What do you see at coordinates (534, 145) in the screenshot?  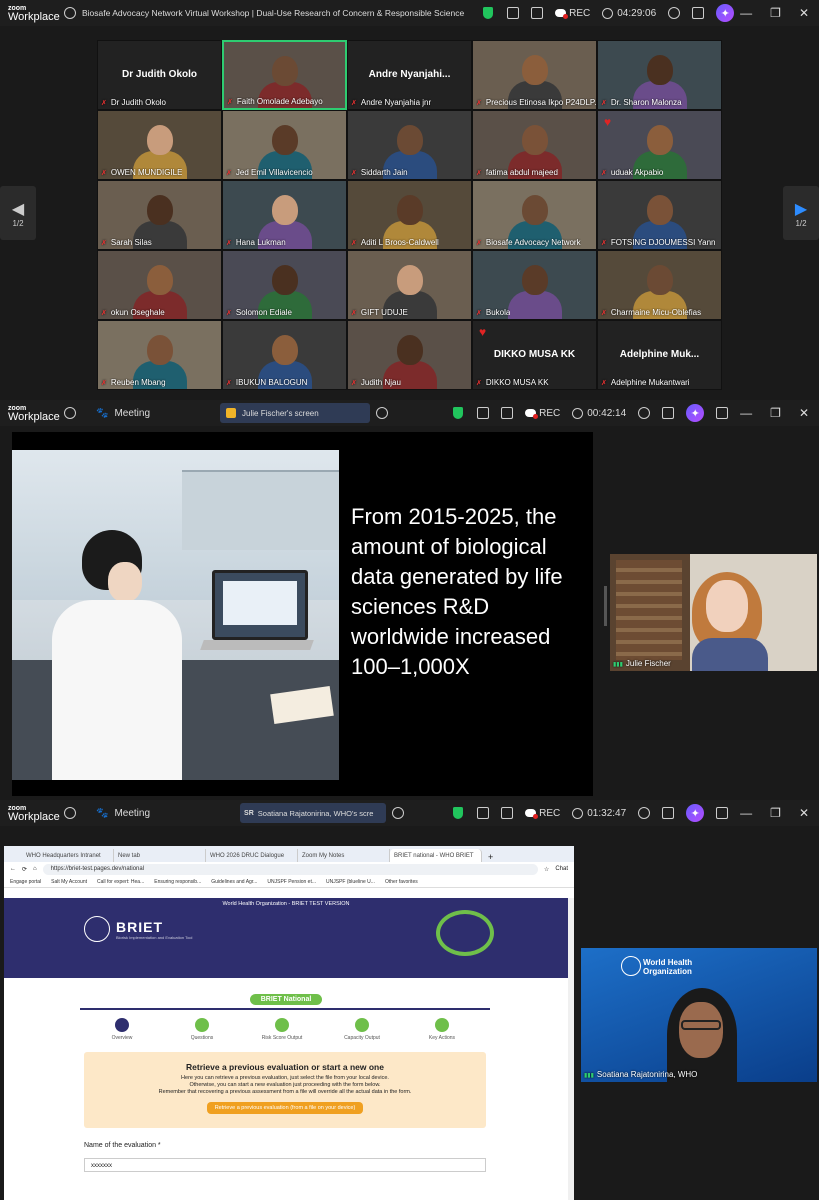 I see `participant-tile: fatima abdul majeed` at bounding box center [534, 145].